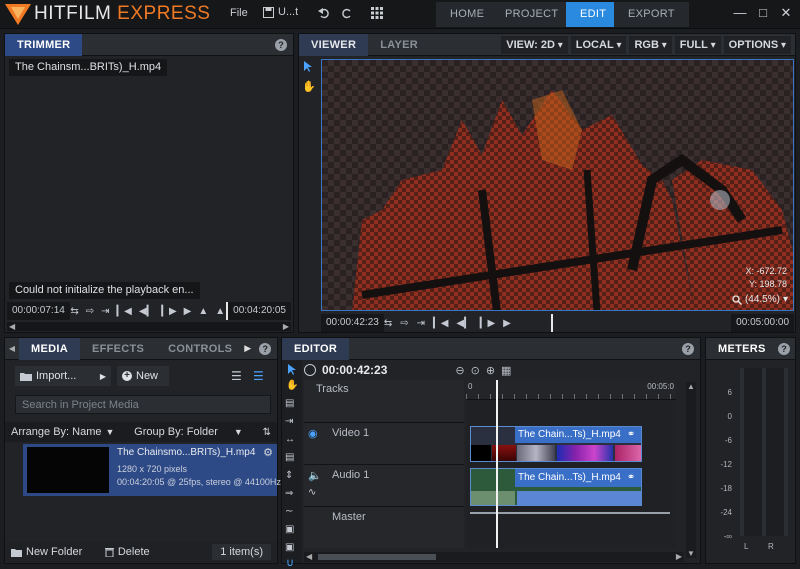 The image size is (800, 569). I want to click on tab-effects: EFFECTS, so click(118, 349).